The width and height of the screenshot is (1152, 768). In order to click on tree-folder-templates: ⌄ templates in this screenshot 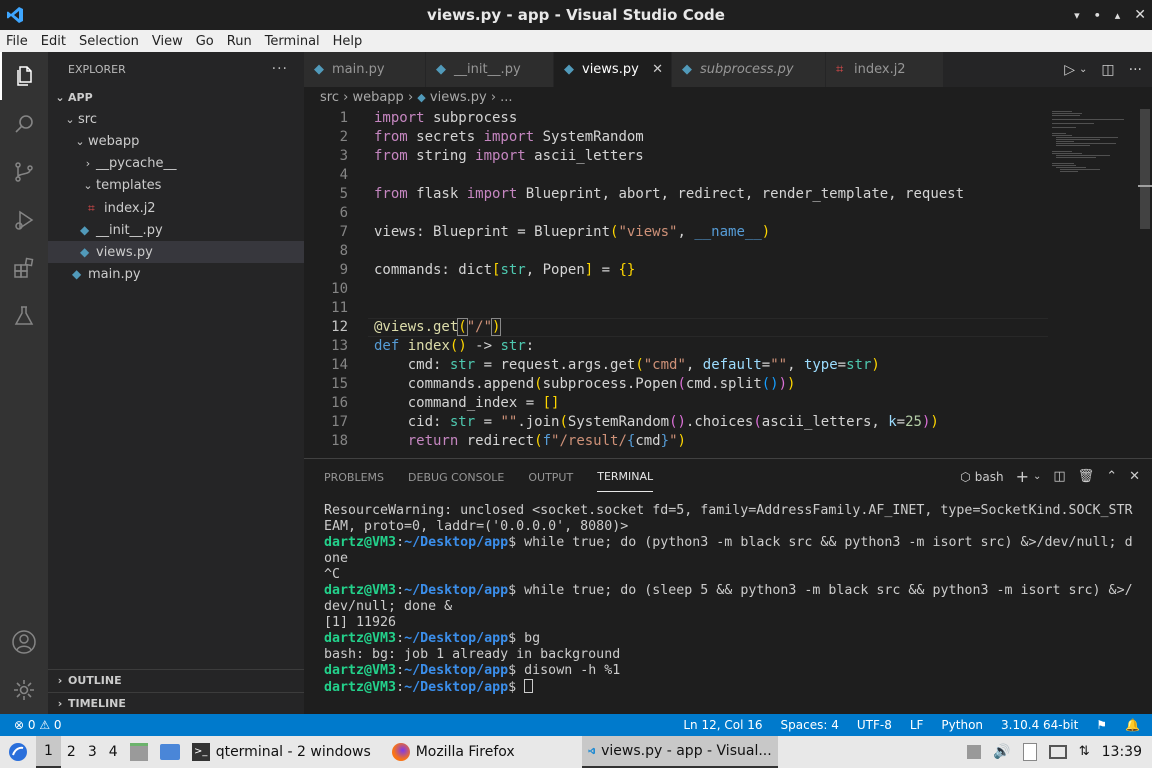, I will do `click(176, 186)`.